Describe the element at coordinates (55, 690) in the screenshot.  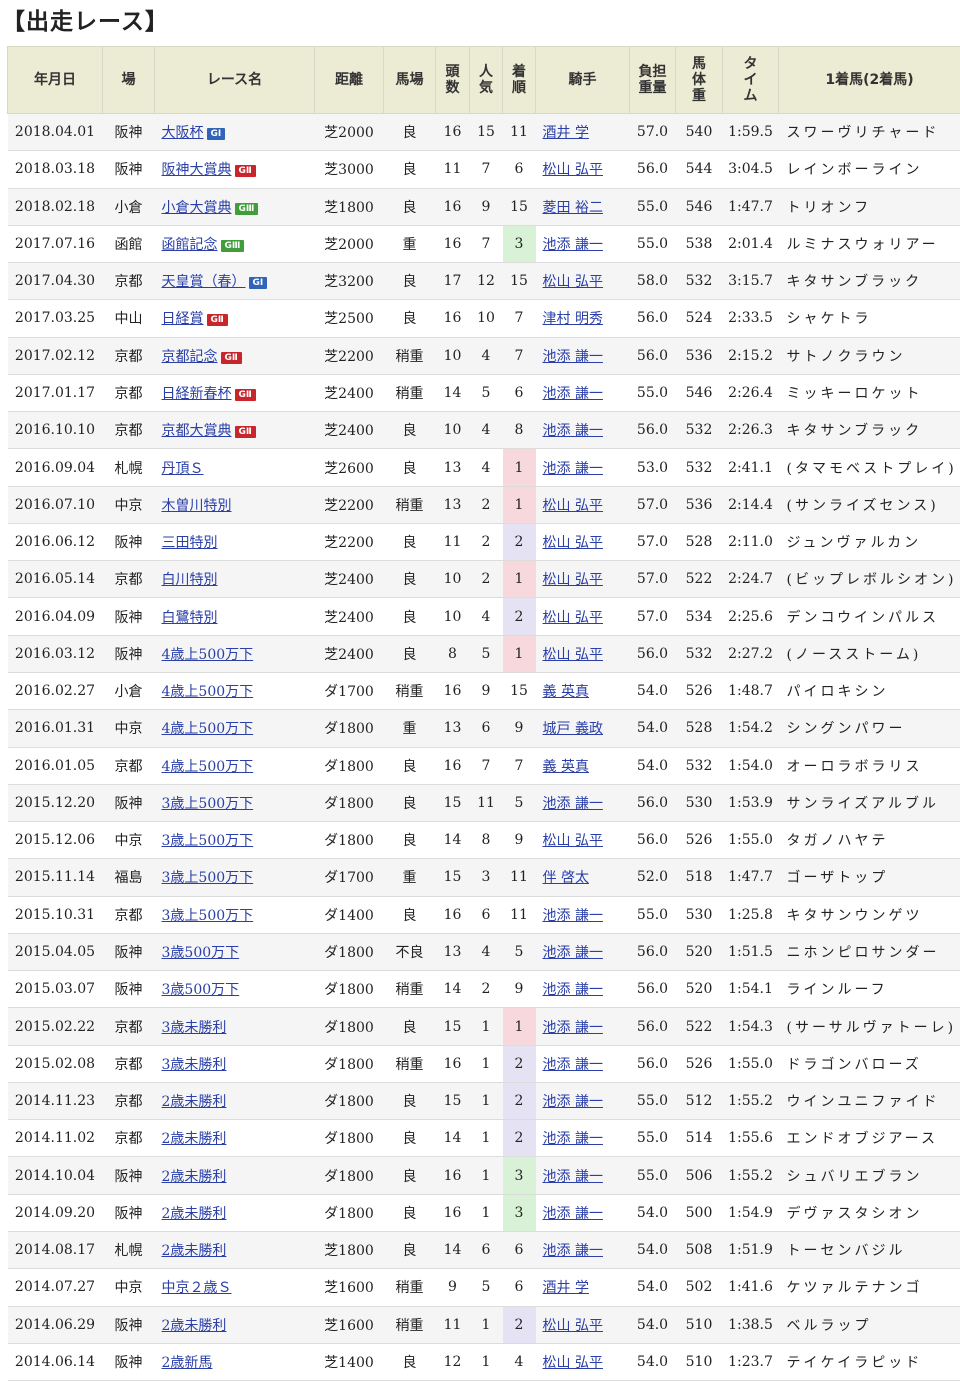
I see `cell-date: 2016.02.27` at that location.